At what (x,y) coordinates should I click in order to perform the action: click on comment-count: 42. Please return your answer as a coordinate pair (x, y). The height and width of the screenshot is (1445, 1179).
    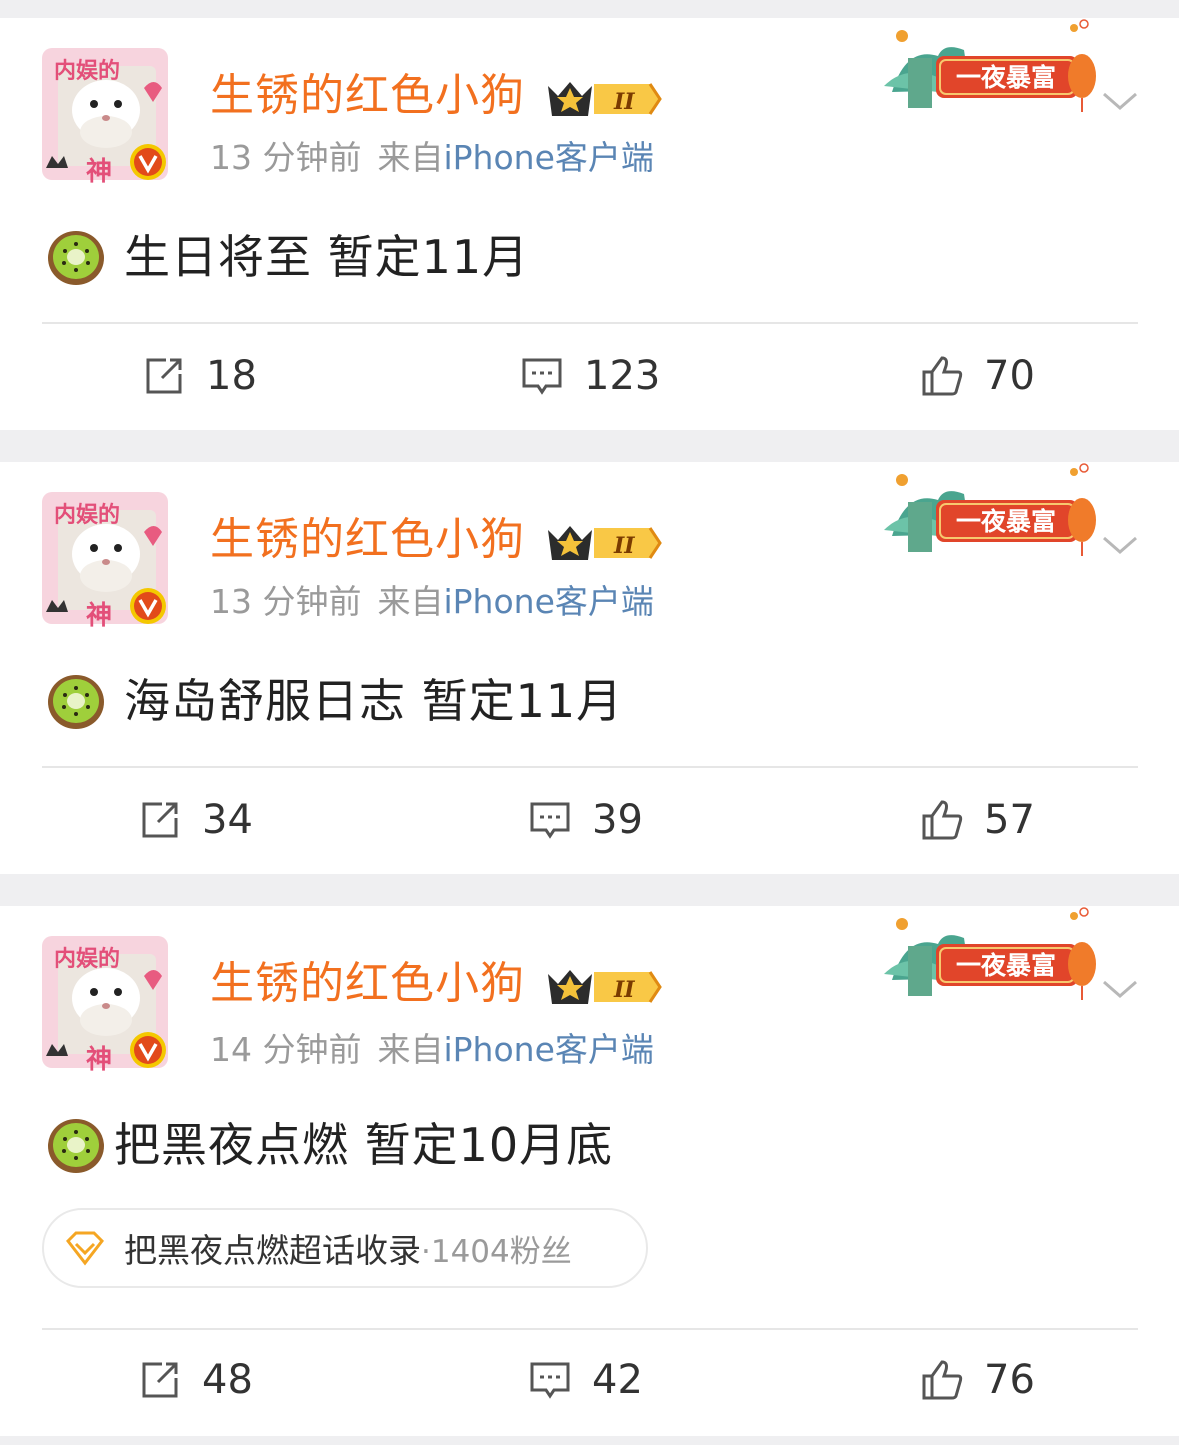
    Looking at the image, I should click on (617, 1380).